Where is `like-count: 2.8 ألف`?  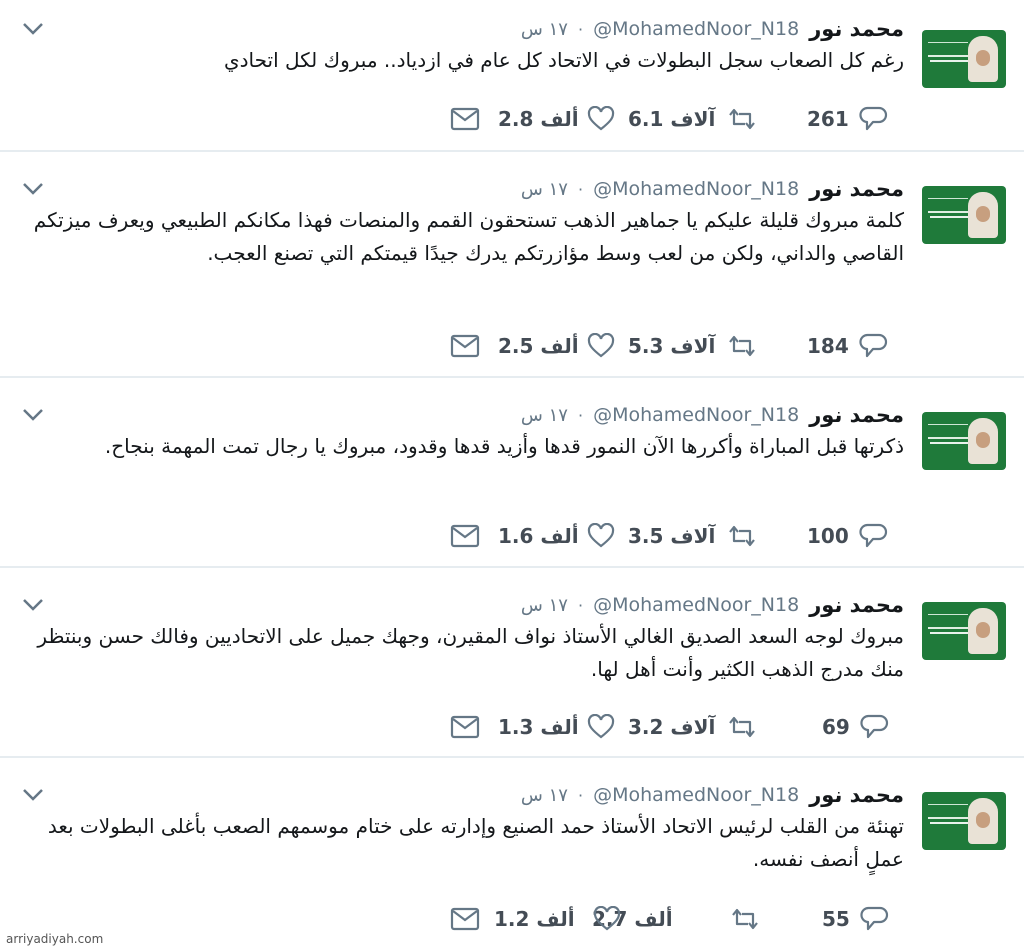
like-count: 2.8 ألف is located at coordinates (538, 119).